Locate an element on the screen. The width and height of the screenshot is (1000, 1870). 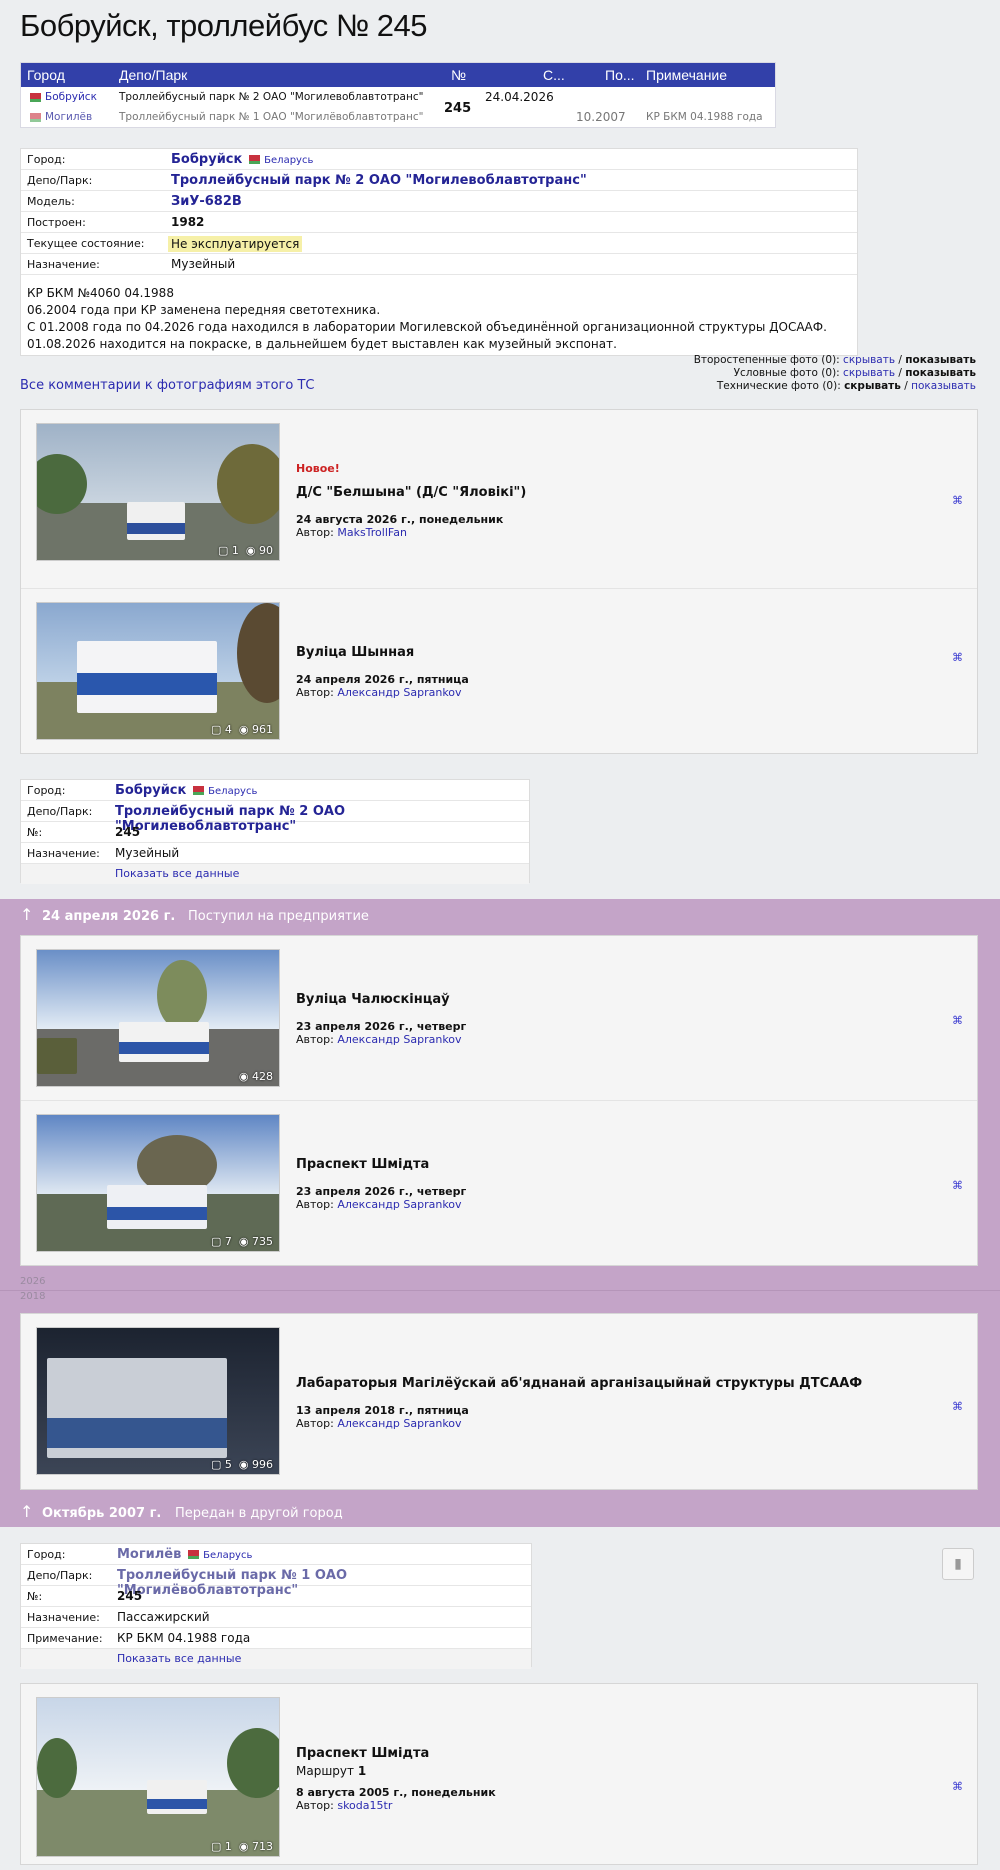
date-from: 24.04.2026 is located at coordinates (519, 97).